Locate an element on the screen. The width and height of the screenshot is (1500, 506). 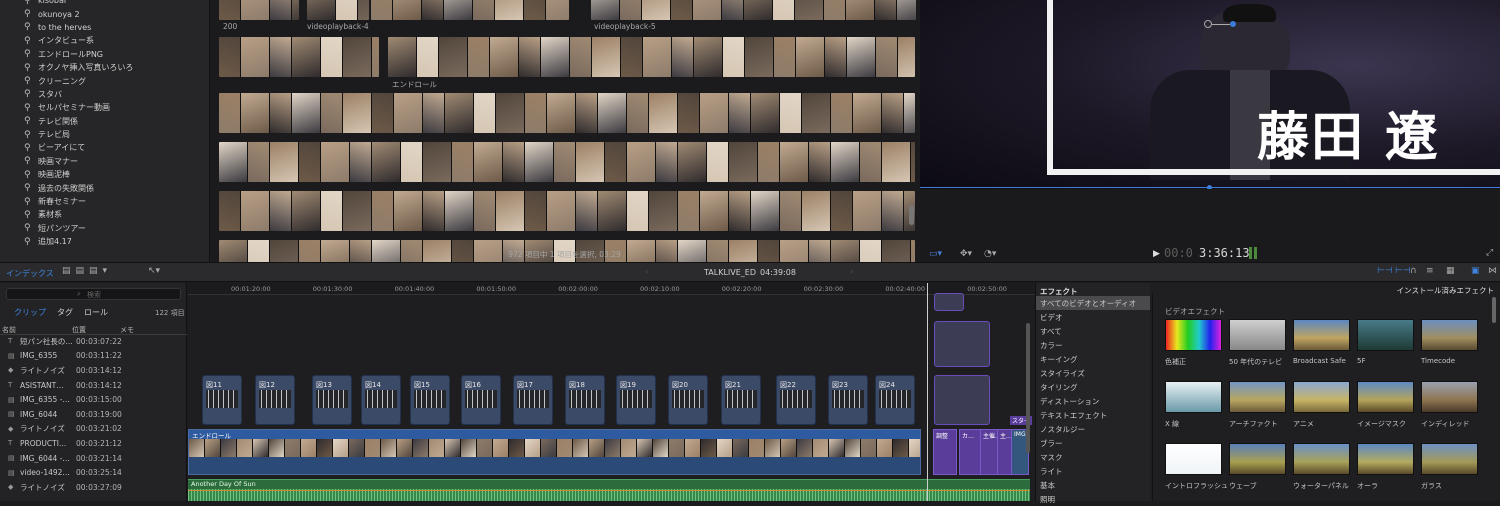
effect-tile: 色補正 is located at coordinates (1193, 343).